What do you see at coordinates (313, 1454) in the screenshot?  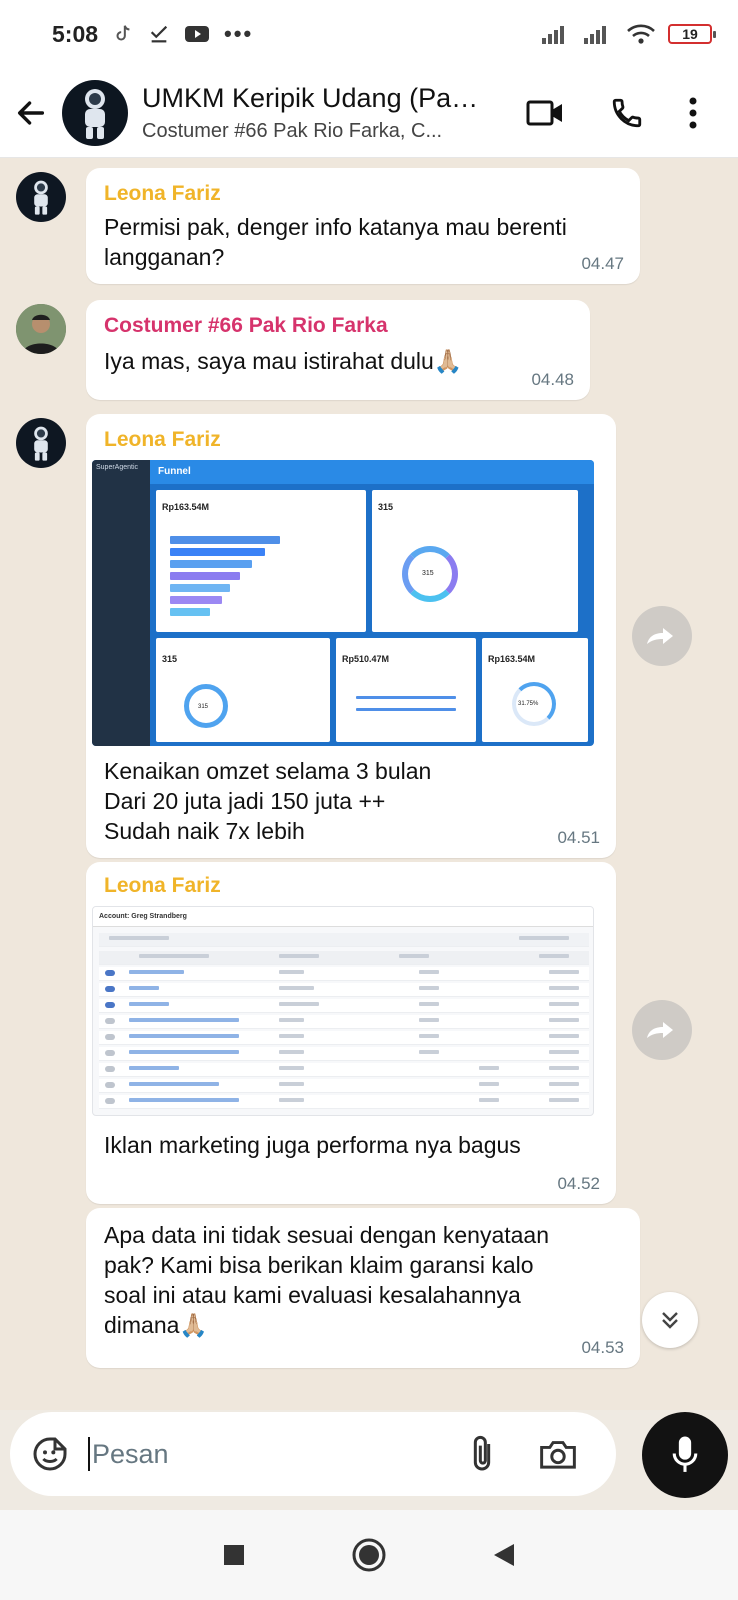 I see `message-composer: Pesan` at bounding box center [313, 1454].